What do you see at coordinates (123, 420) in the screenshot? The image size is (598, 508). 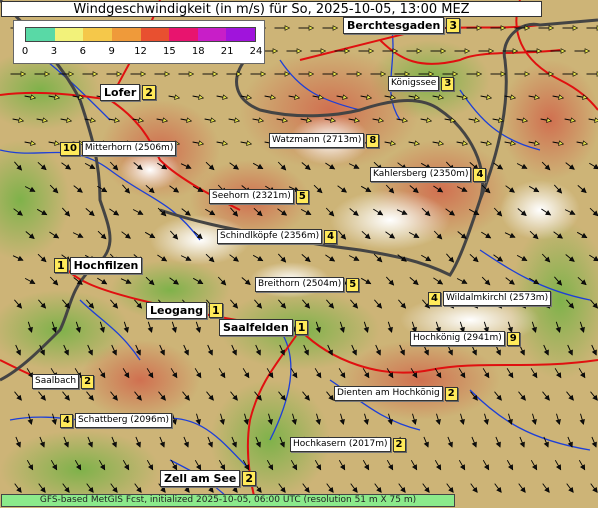 I see `location-name: Schattberg (2096m)` at bounding box center [123, 420].